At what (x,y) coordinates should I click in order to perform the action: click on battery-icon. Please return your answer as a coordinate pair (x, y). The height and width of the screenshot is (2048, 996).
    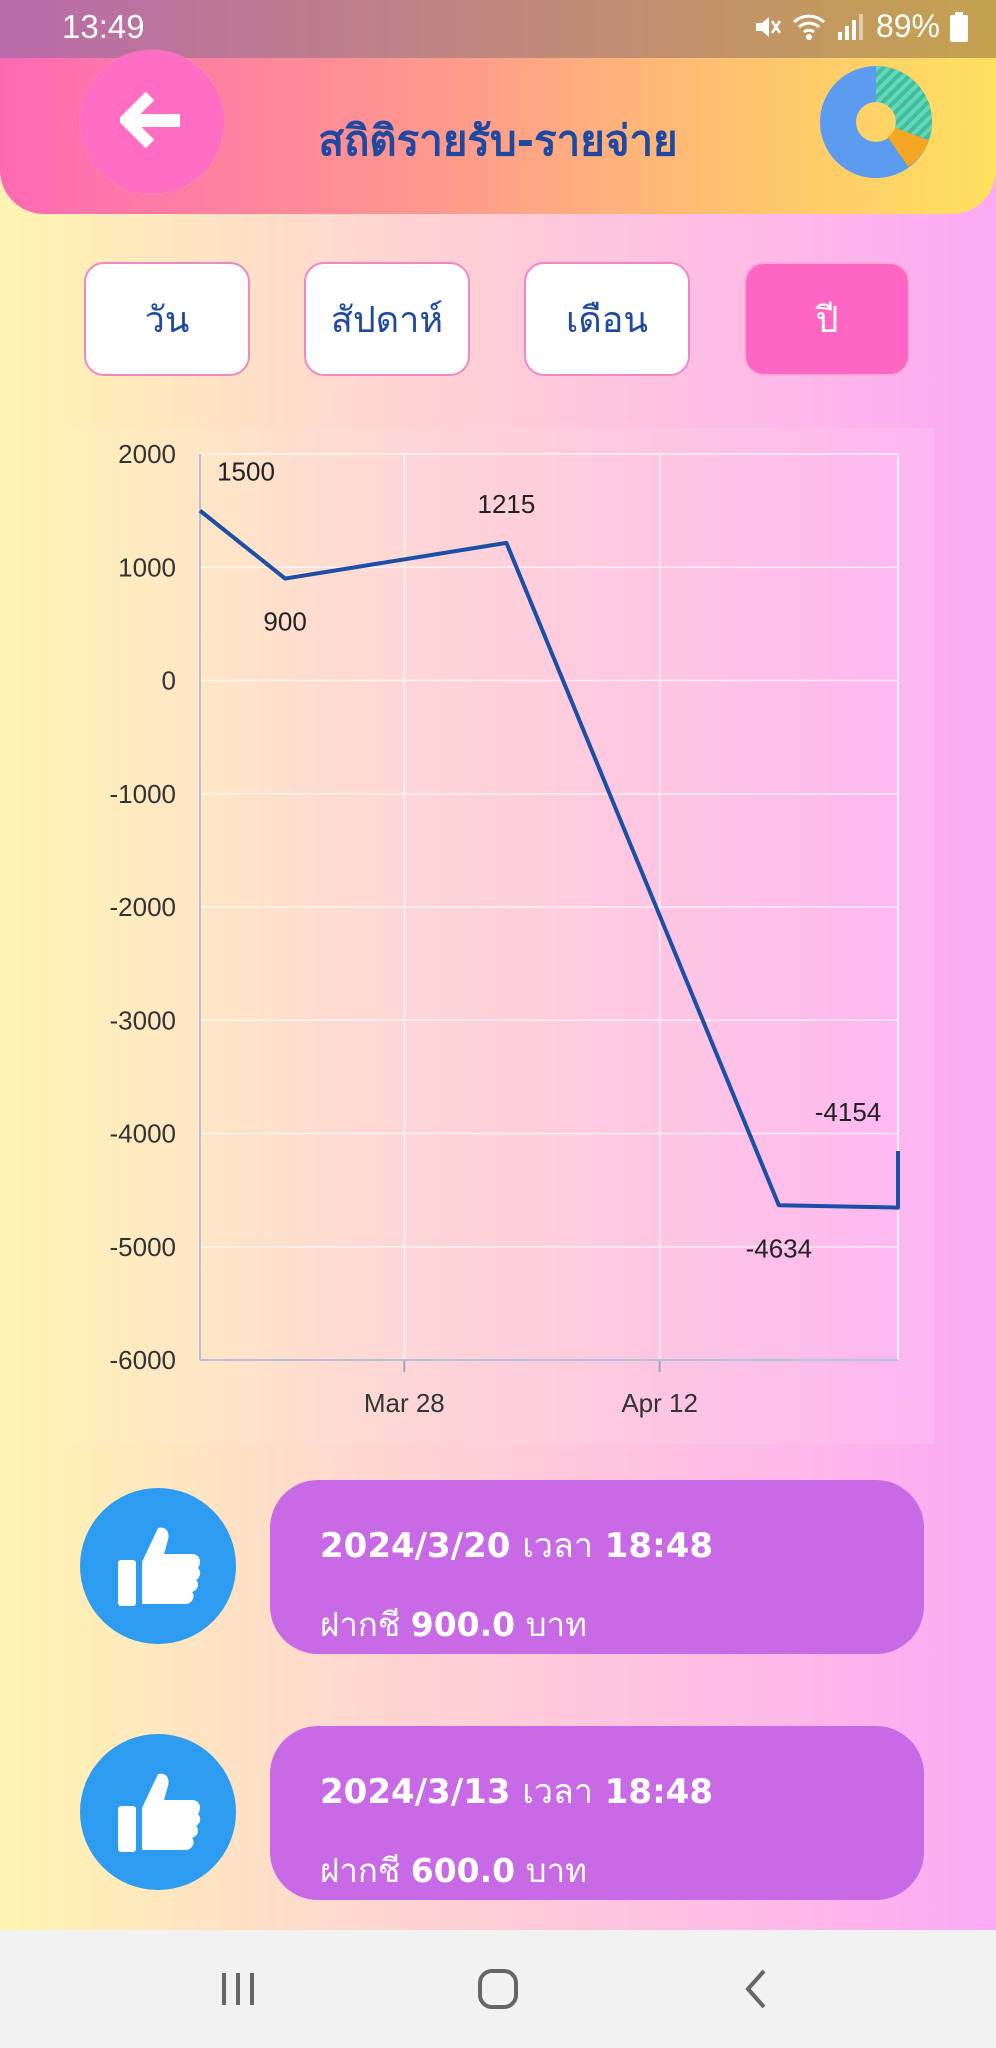
    Looking at the image, I should click on (959, 26).